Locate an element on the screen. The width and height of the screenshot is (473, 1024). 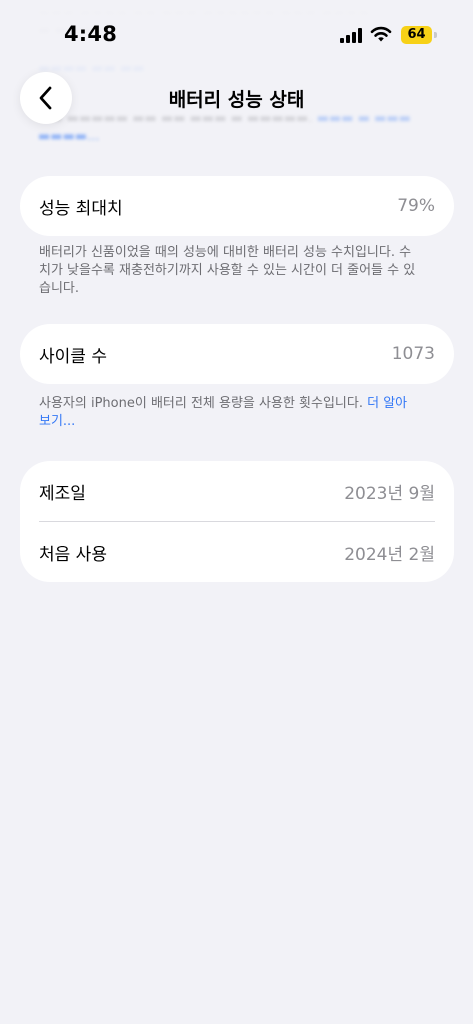
max-capacity-row: 성능 최대치 79% is located at coordinates (237, 206).